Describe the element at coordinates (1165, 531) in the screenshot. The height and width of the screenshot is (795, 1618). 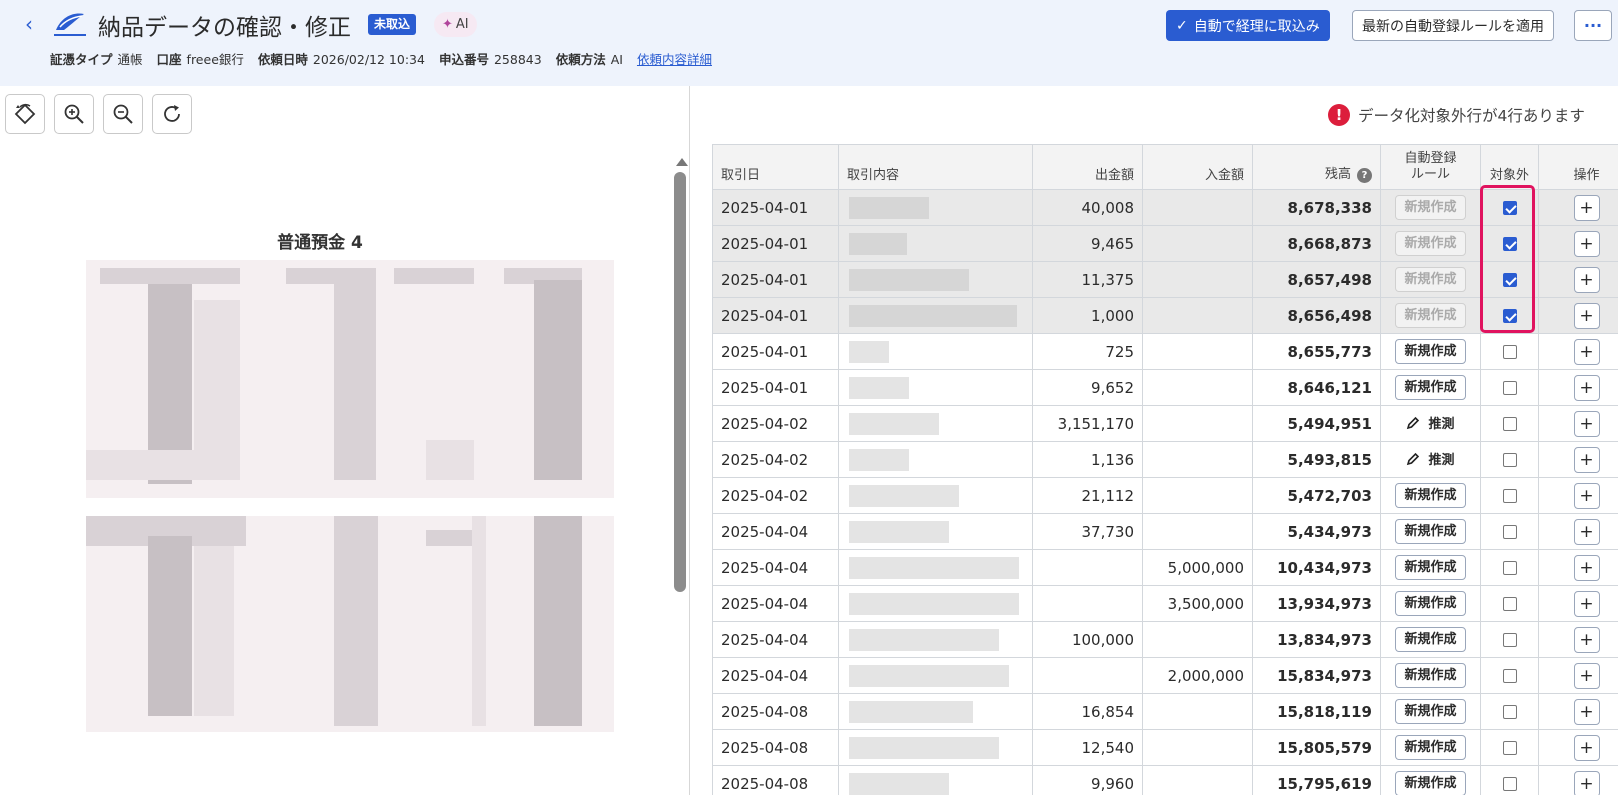
I see `table-row: 2025-04-04 37,730 5,434,973 新規作成 +` at that location.